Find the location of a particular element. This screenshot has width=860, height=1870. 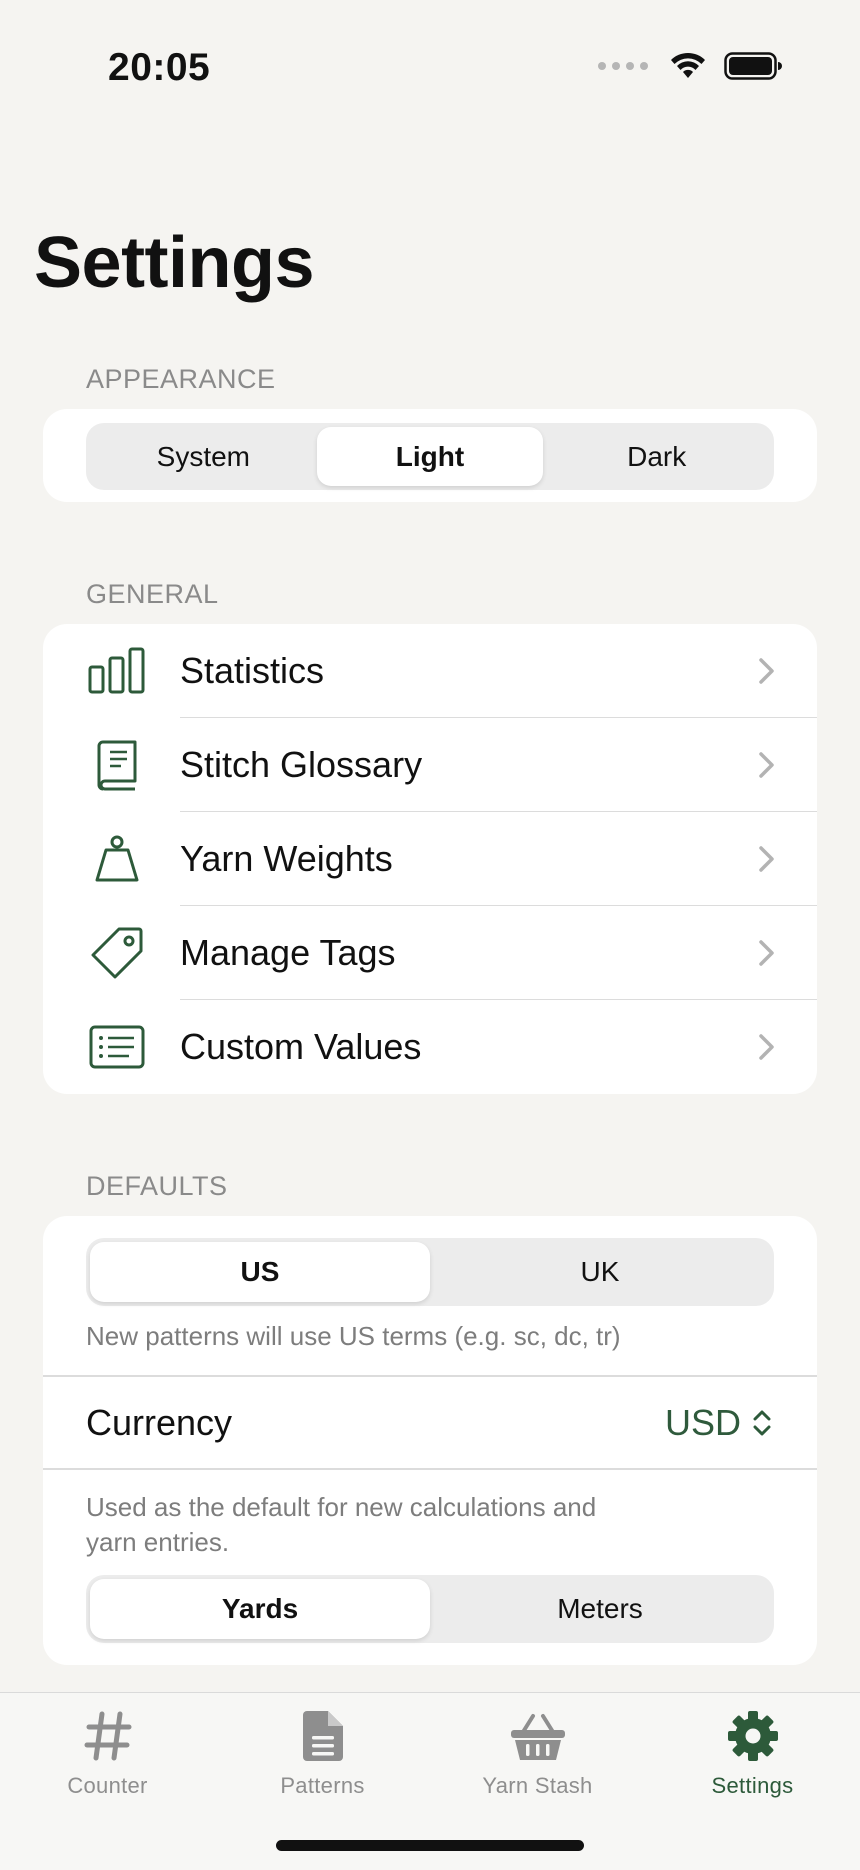

units-option-yards: Yards is located at coordinates (260, 1609).